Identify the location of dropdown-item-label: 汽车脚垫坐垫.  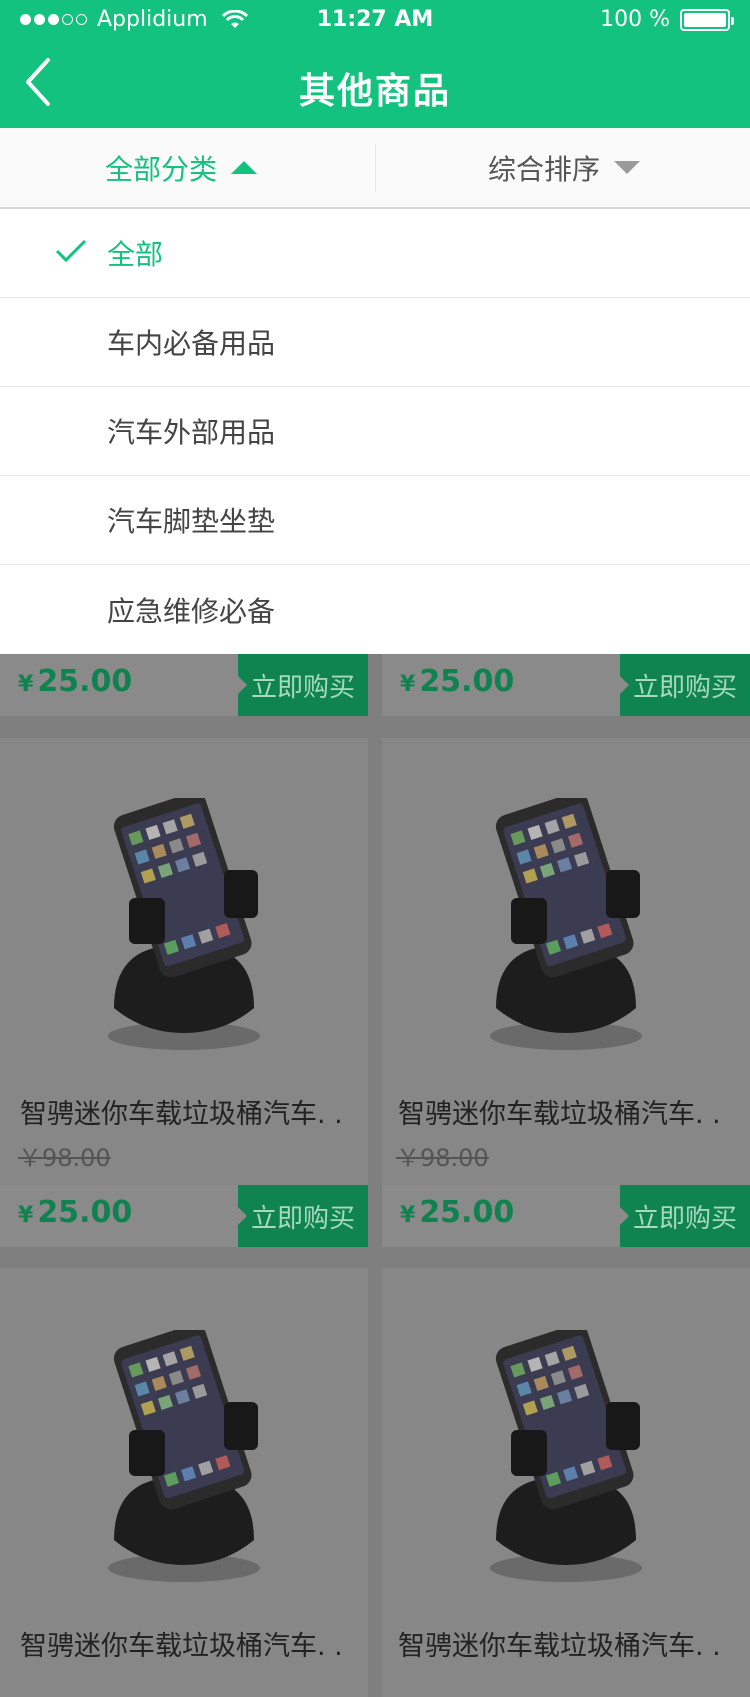
(191, 521).